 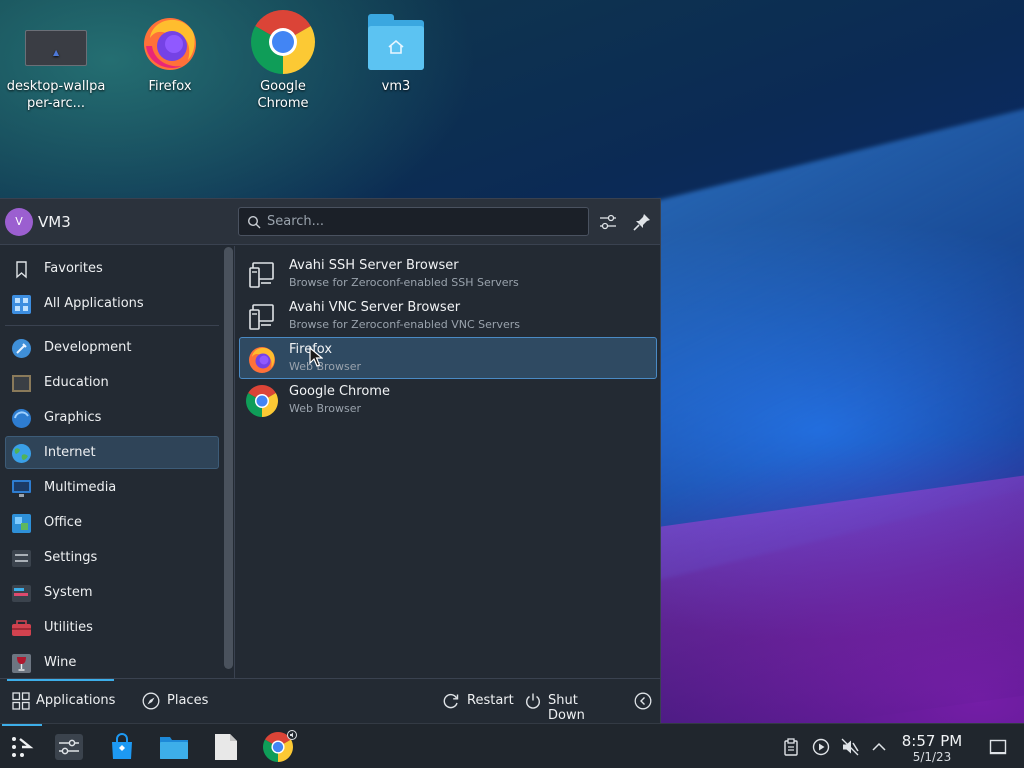 I want to click on show-desktop-icon, so click(x=998, y=747).